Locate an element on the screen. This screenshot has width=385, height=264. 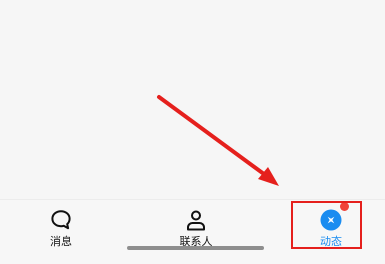
person-icon is located at coordinates (196, 220).